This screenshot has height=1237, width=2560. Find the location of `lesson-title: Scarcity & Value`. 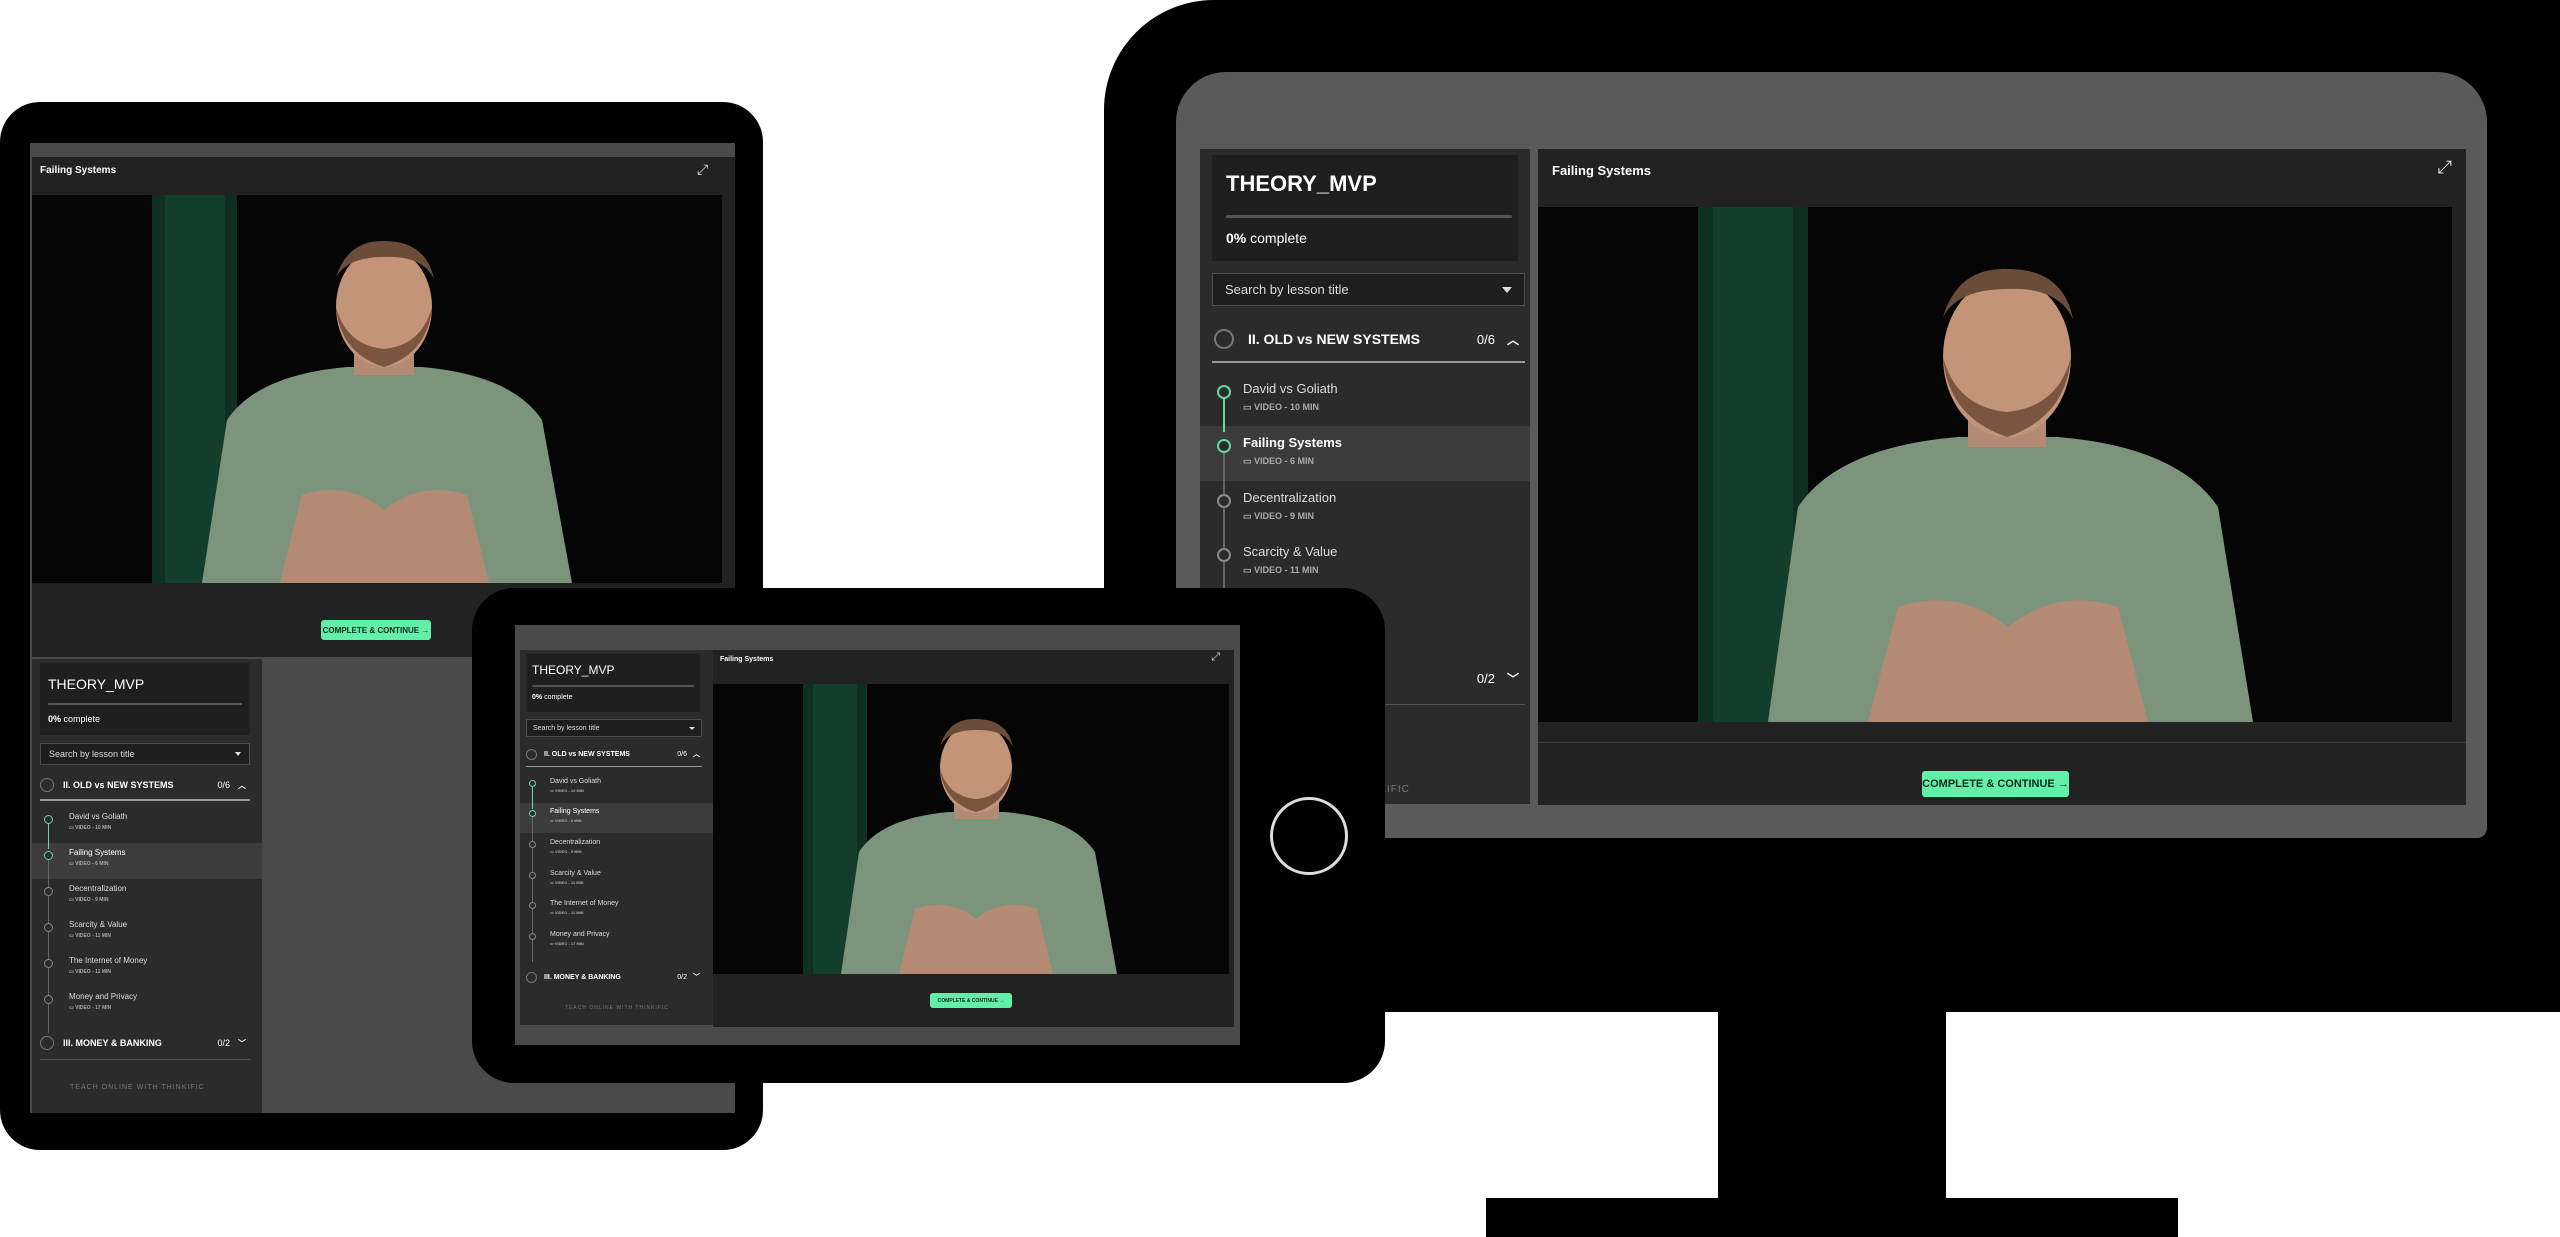

lesson-title: Scarcity & Value is located at coordinates (575, 873).